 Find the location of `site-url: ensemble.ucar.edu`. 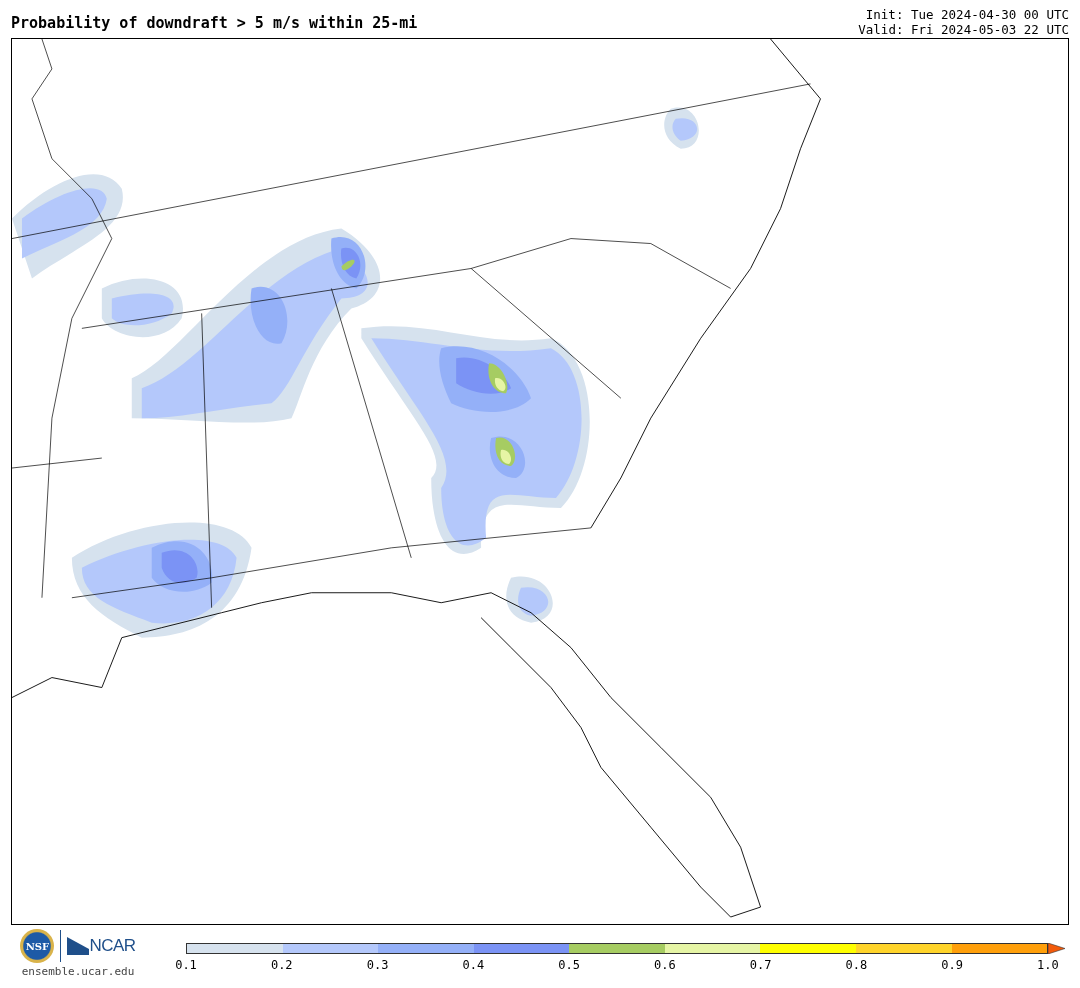

site-url: ensemble.ucar.edu is located at coordinates (78, 971).